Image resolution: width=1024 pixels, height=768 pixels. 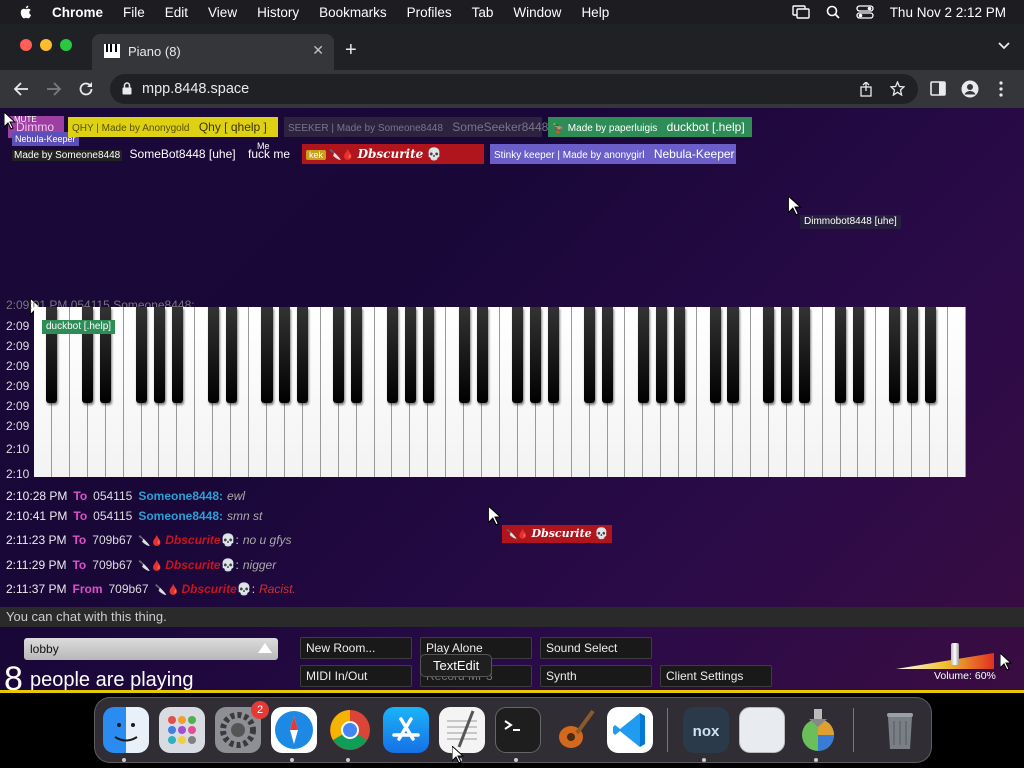 I want to click on address-bar: mpp.8448.space, so click(x=514, y=89).